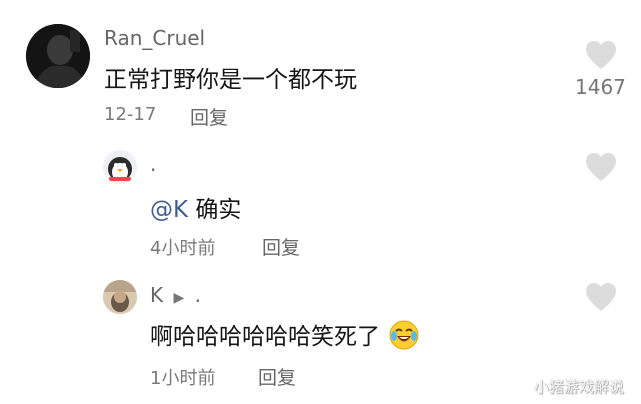 This screenshot has height=404, width=641. What do you see at coordinates (183, 248) in the screenshot?
I see `reply-time: 4小时前` at bounding box center [183, 248].